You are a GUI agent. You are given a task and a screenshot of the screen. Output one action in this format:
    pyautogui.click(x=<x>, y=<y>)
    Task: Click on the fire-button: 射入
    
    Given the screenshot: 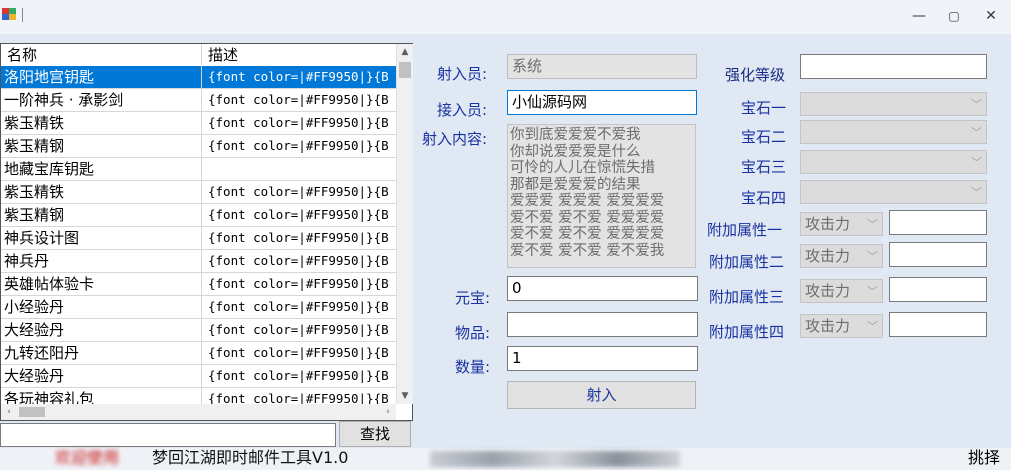 What is the action you would take?
    pyautogui.click(x=601, y=395)
    